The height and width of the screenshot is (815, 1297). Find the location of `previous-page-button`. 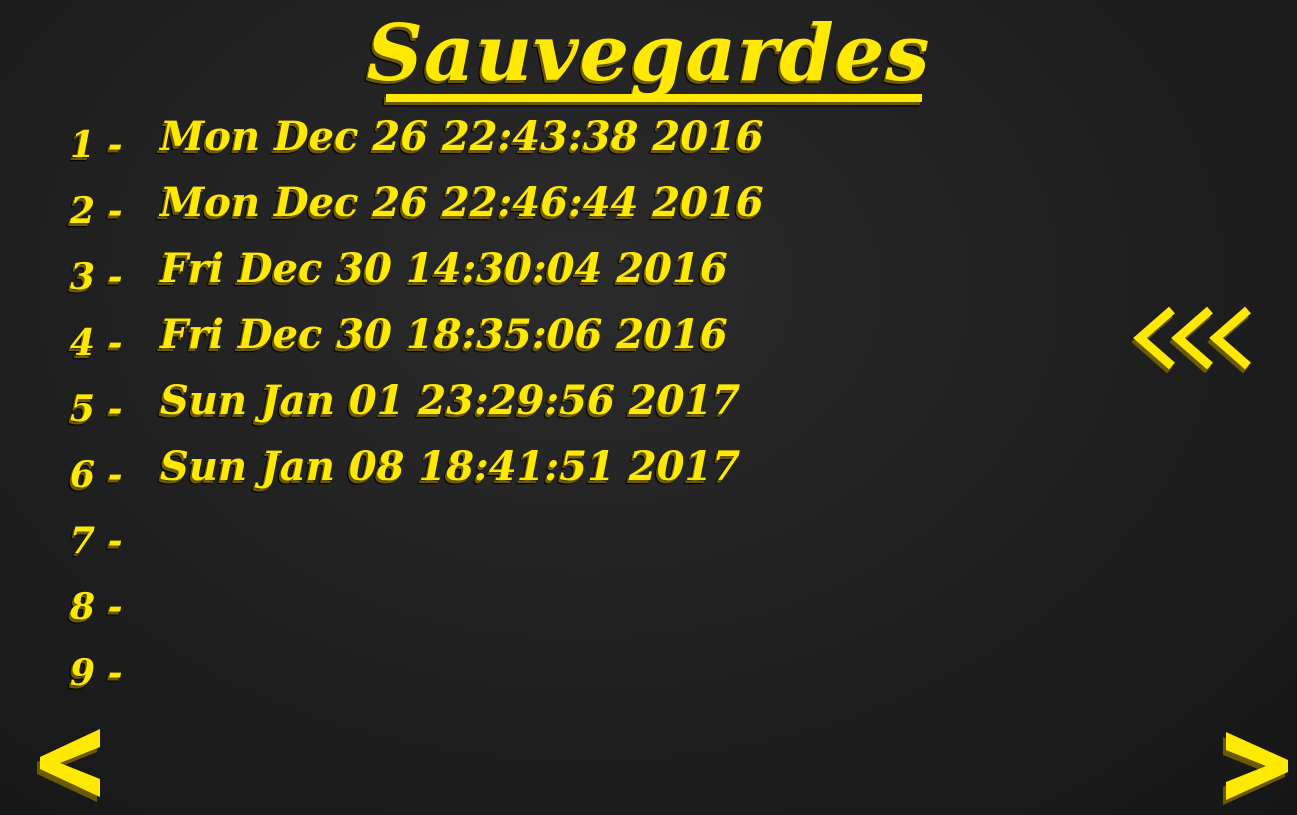

previous-page-button is located at coordinates (72, 765).